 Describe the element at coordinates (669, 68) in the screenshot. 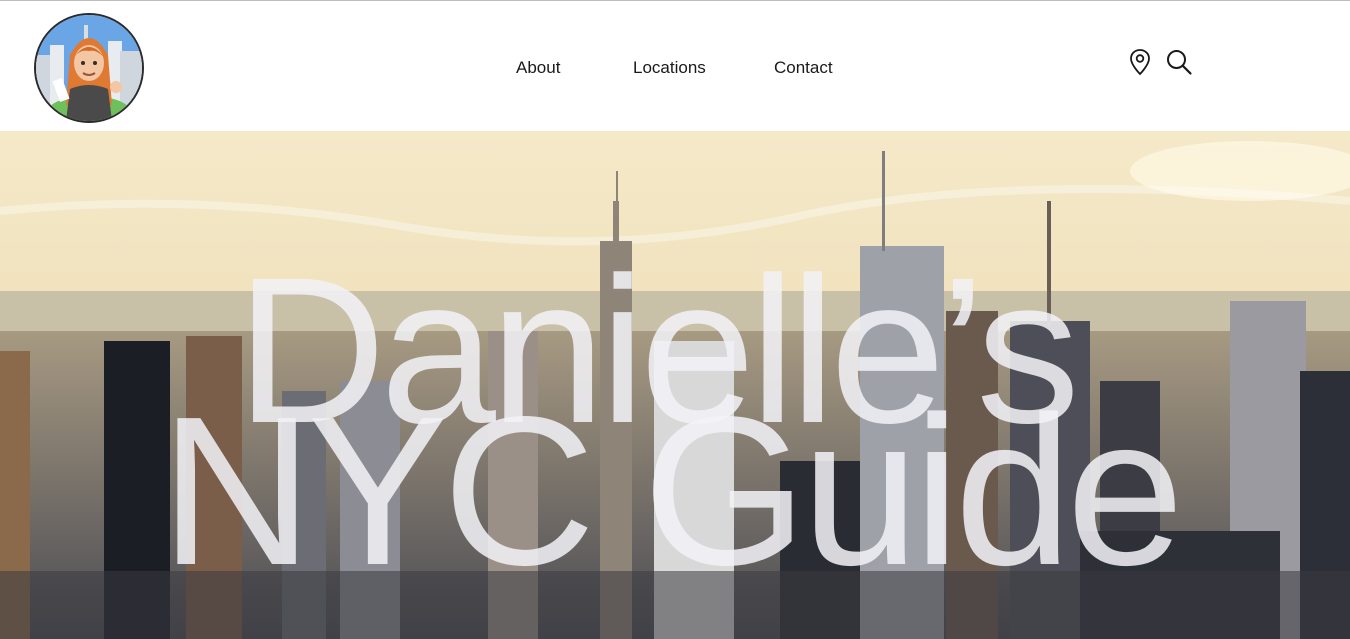

I see `nav-locations-link: Locations` at that location.